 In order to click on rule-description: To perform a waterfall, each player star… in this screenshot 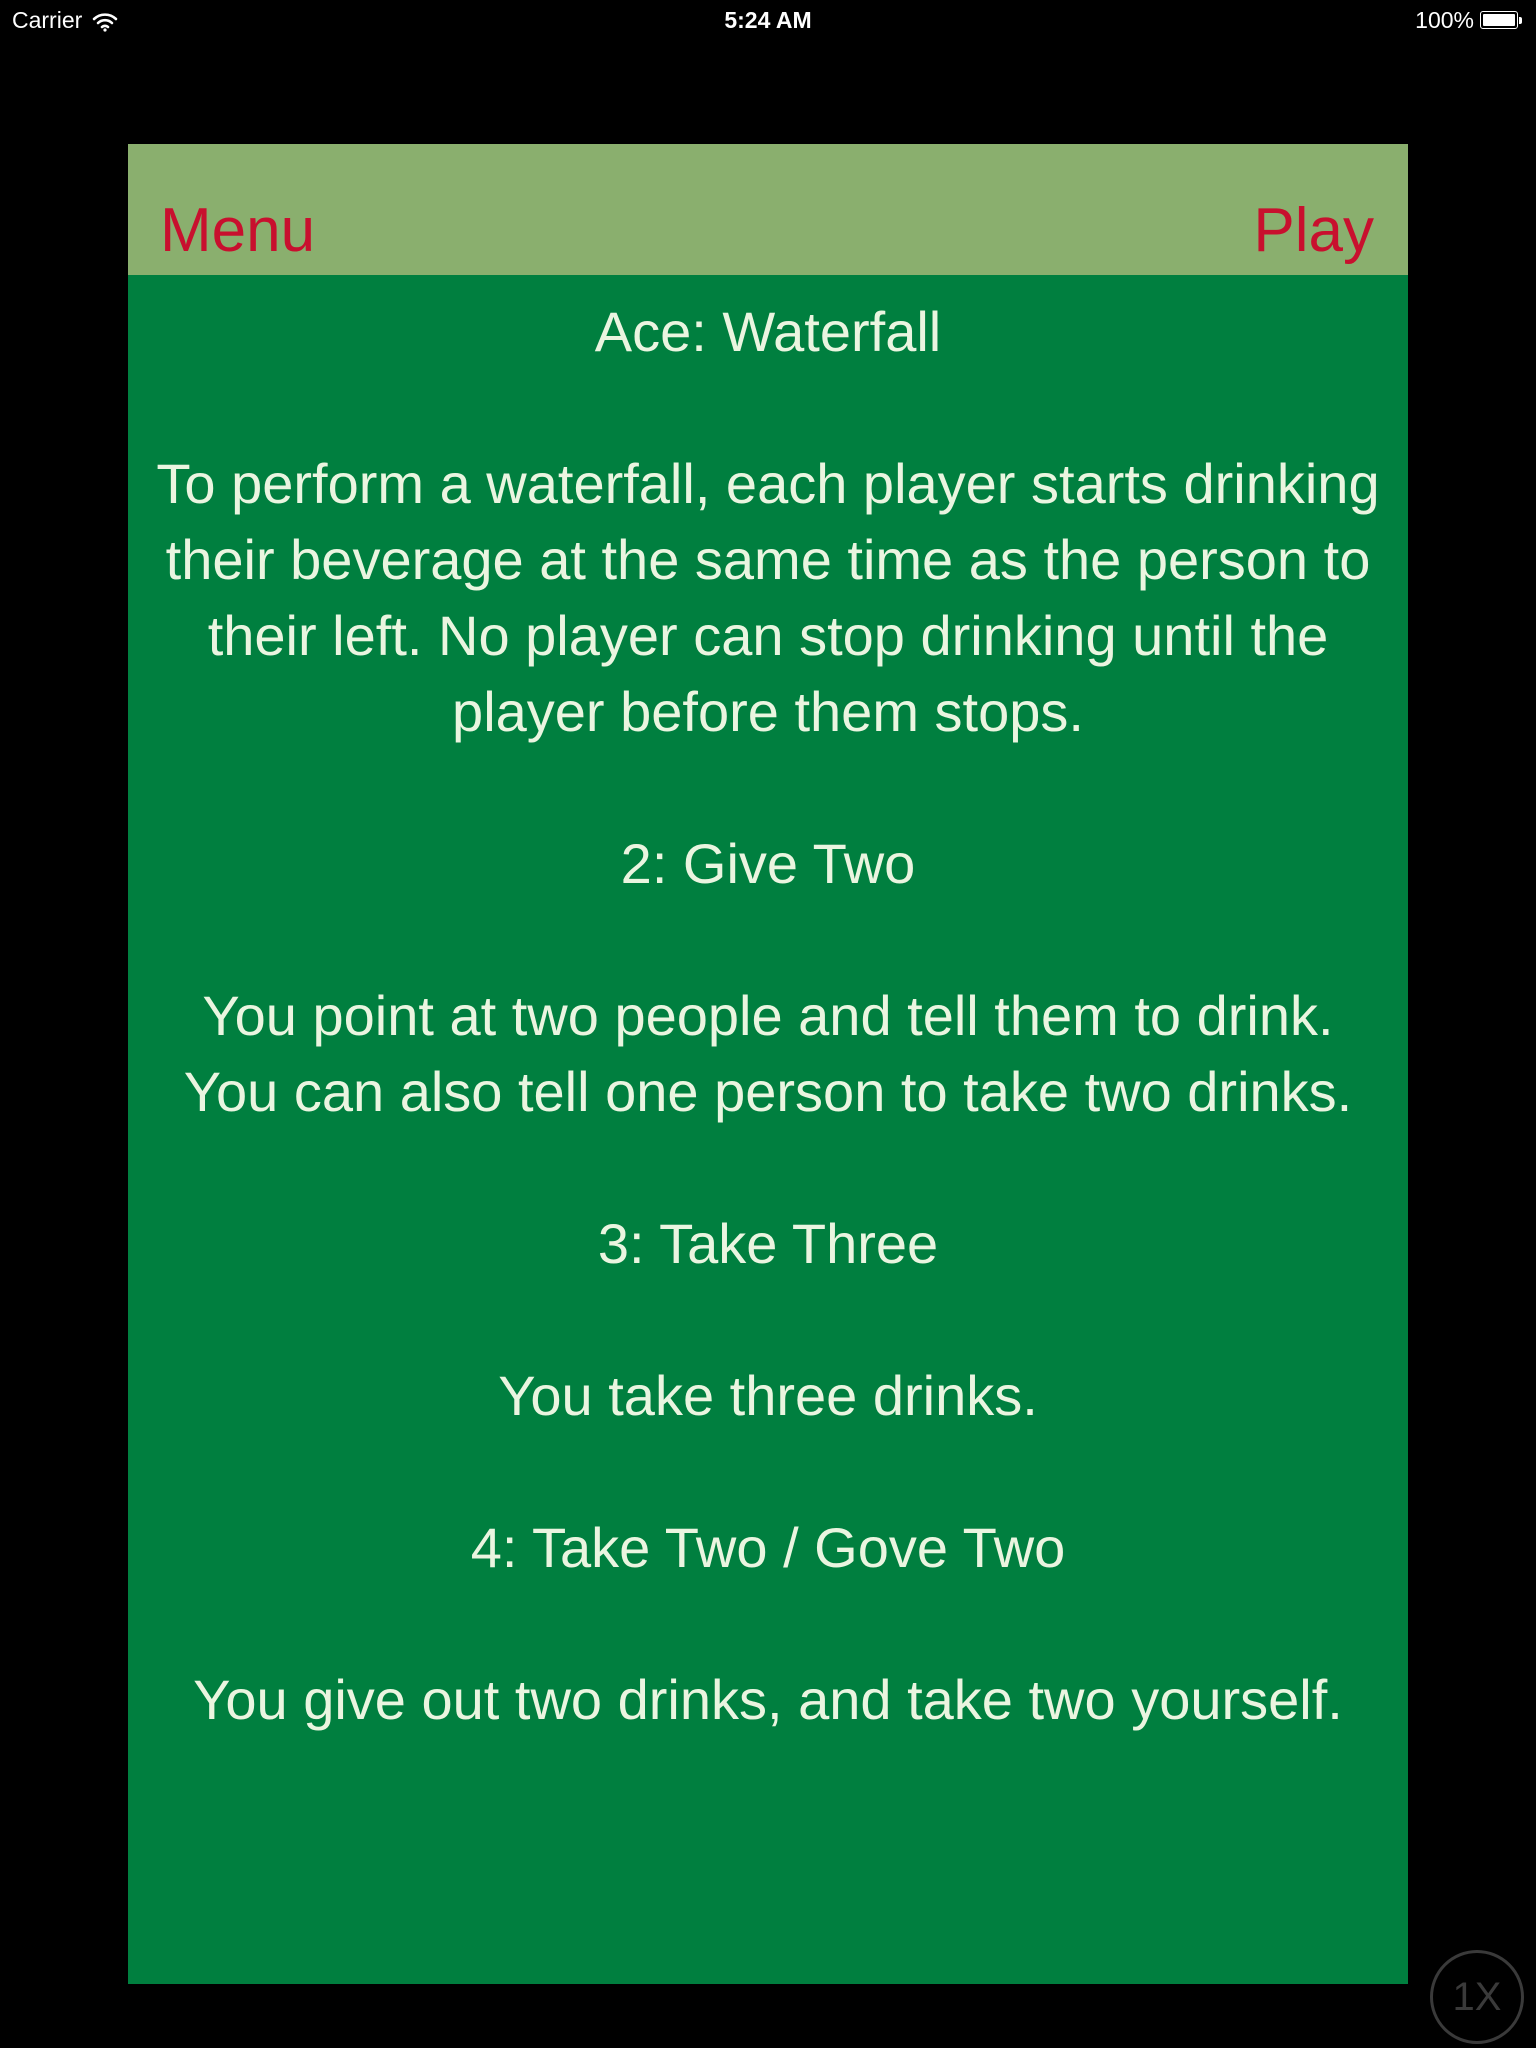, I will do `click(768, 597)`.